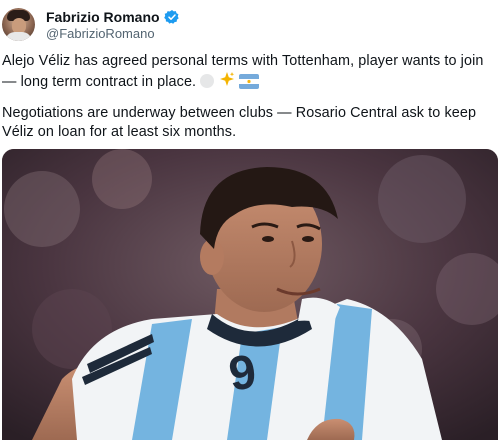 The image size is (500, 440). What do you see at coordinates (249, 84) in the screenshot?
I see `argentina-flag-icon` at bounding box center [249, 84].